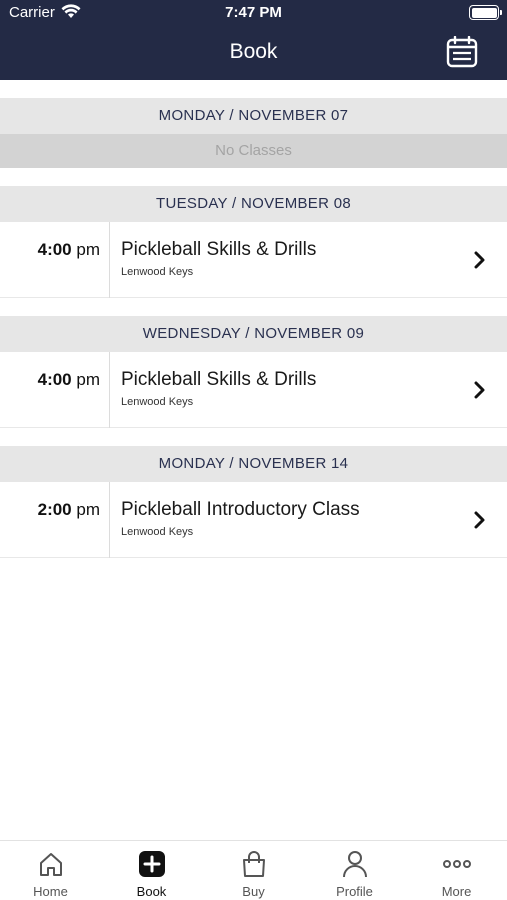  What do you see at coordinates (456, 864) in the screenshot?
I see `more-dots-icon` at bounding box center [456, 864].